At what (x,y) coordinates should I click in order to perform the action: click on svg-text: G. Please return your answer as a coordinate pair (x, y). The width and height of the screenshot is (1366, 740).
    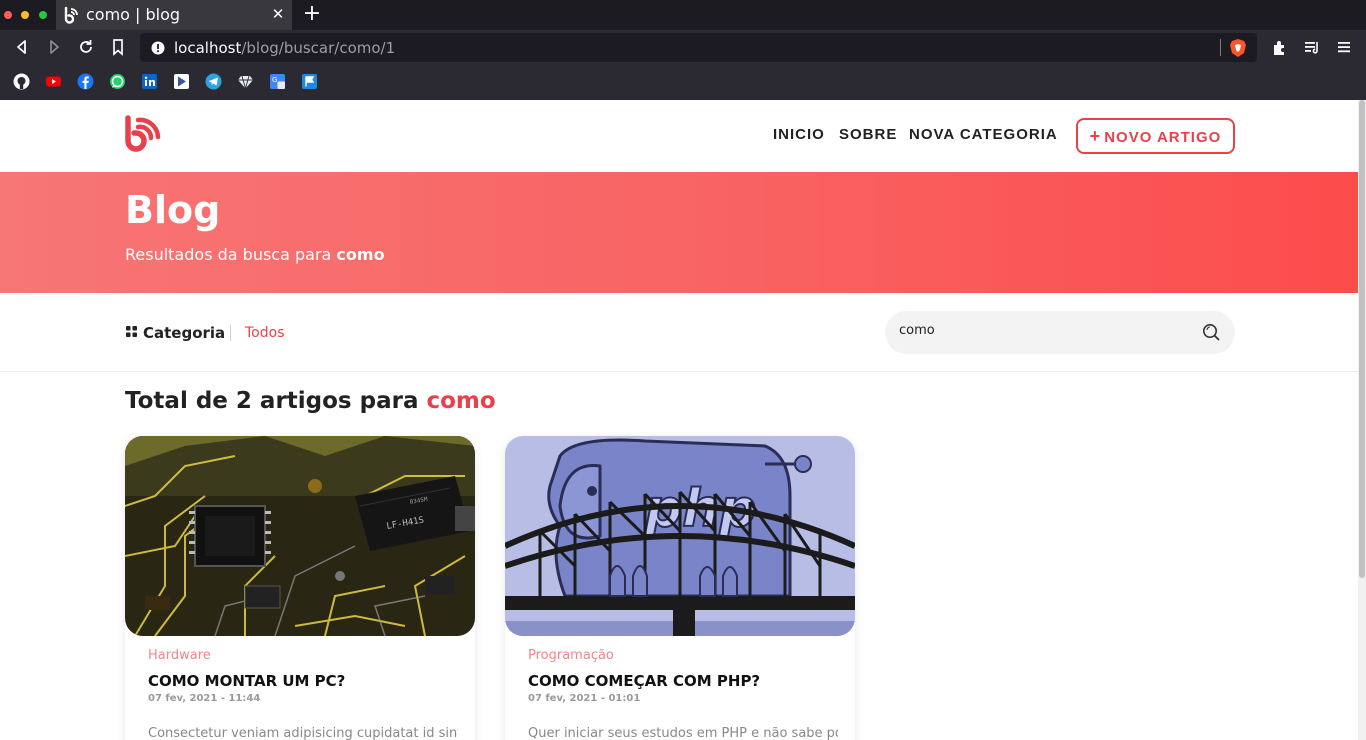
    Looking at the image, I should click on (274, 80).